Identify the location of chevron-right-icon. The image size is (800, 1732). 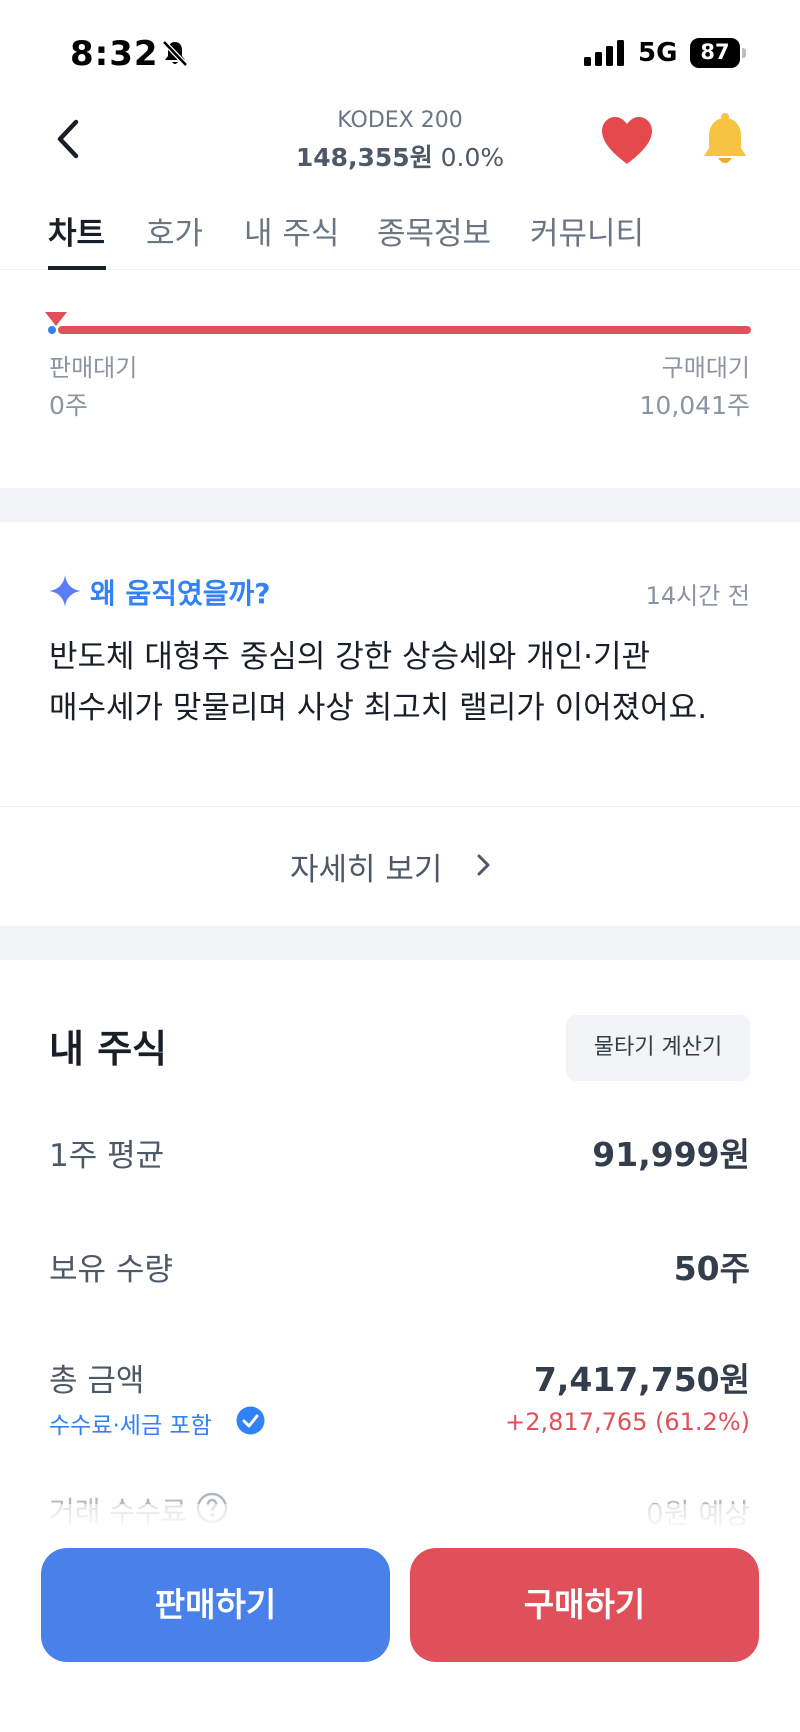
(483, 865).